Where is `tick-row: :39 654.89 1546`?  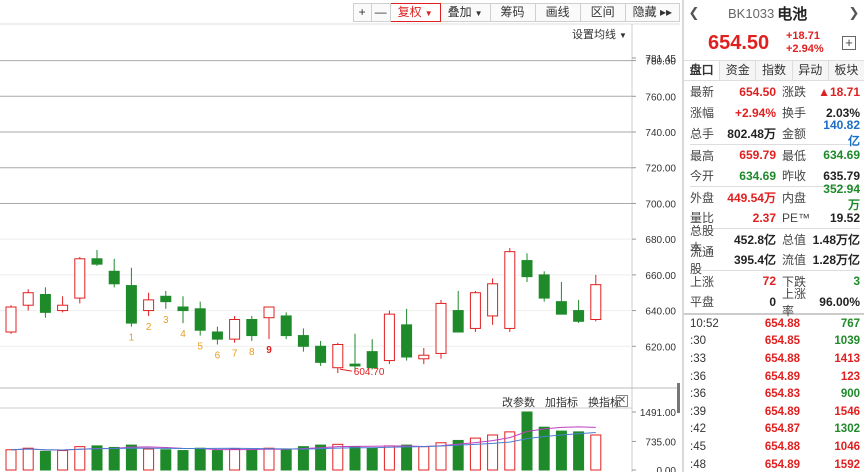
tick-row: :39 654.89 1546 is located at coordinates (774, 412).